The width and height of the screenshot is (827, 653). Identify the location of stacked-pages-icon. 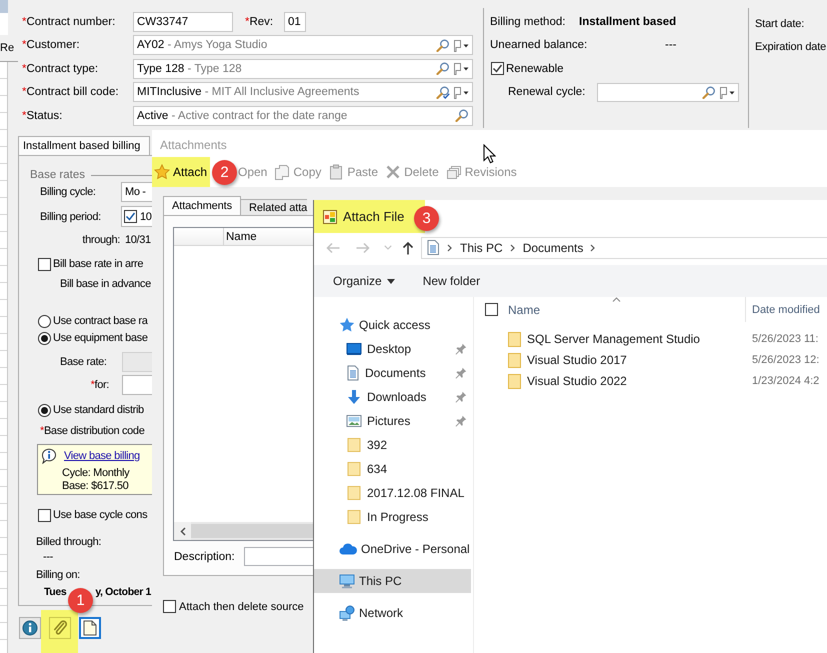
(454, 172).